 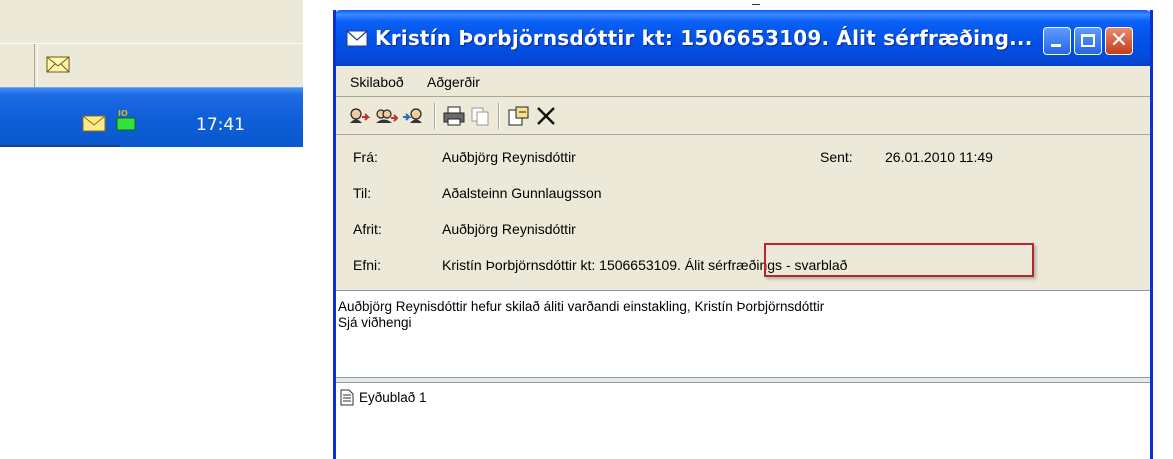 I want to click on close-button: ✕, so click(x=1119, y=41).